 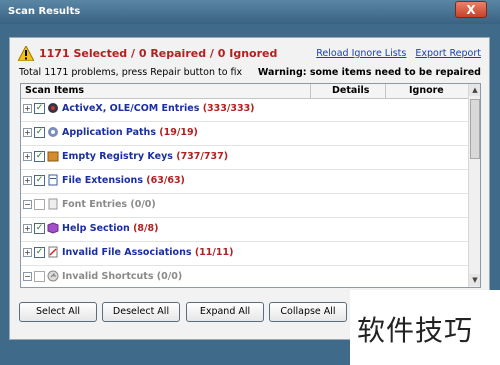 What do you see at coordinates (110, 228) in the screenshot?
I see `row-label: Help Section (8/8)` at bounding box center [110, 228].